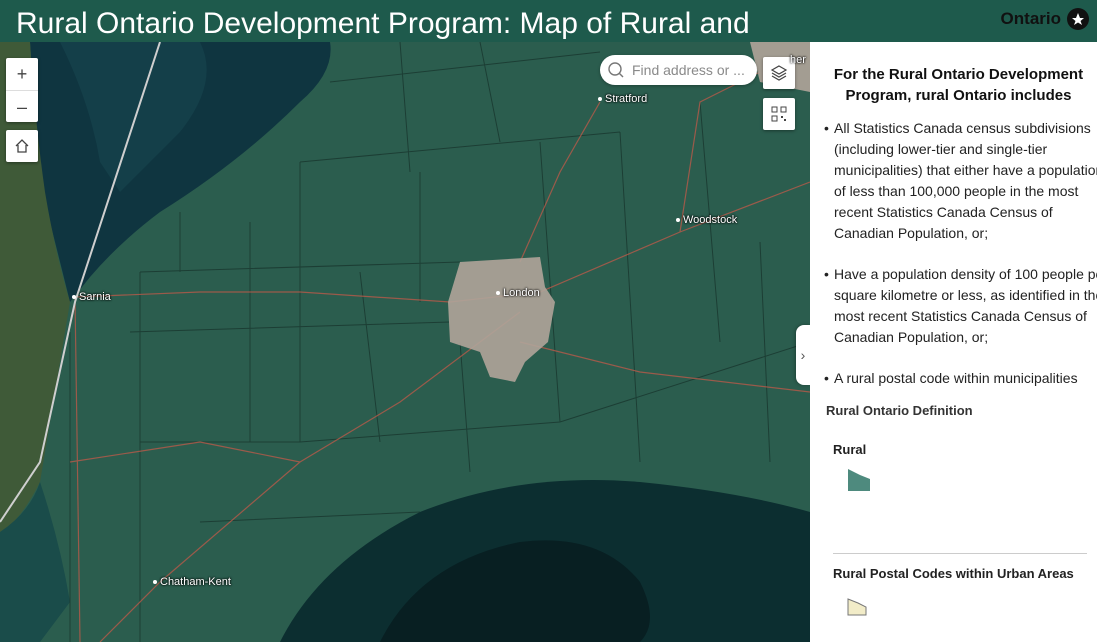 Image resolution: width=1097 pixels, height=642 pixels. I want to click on search-box, so click(678, 70).